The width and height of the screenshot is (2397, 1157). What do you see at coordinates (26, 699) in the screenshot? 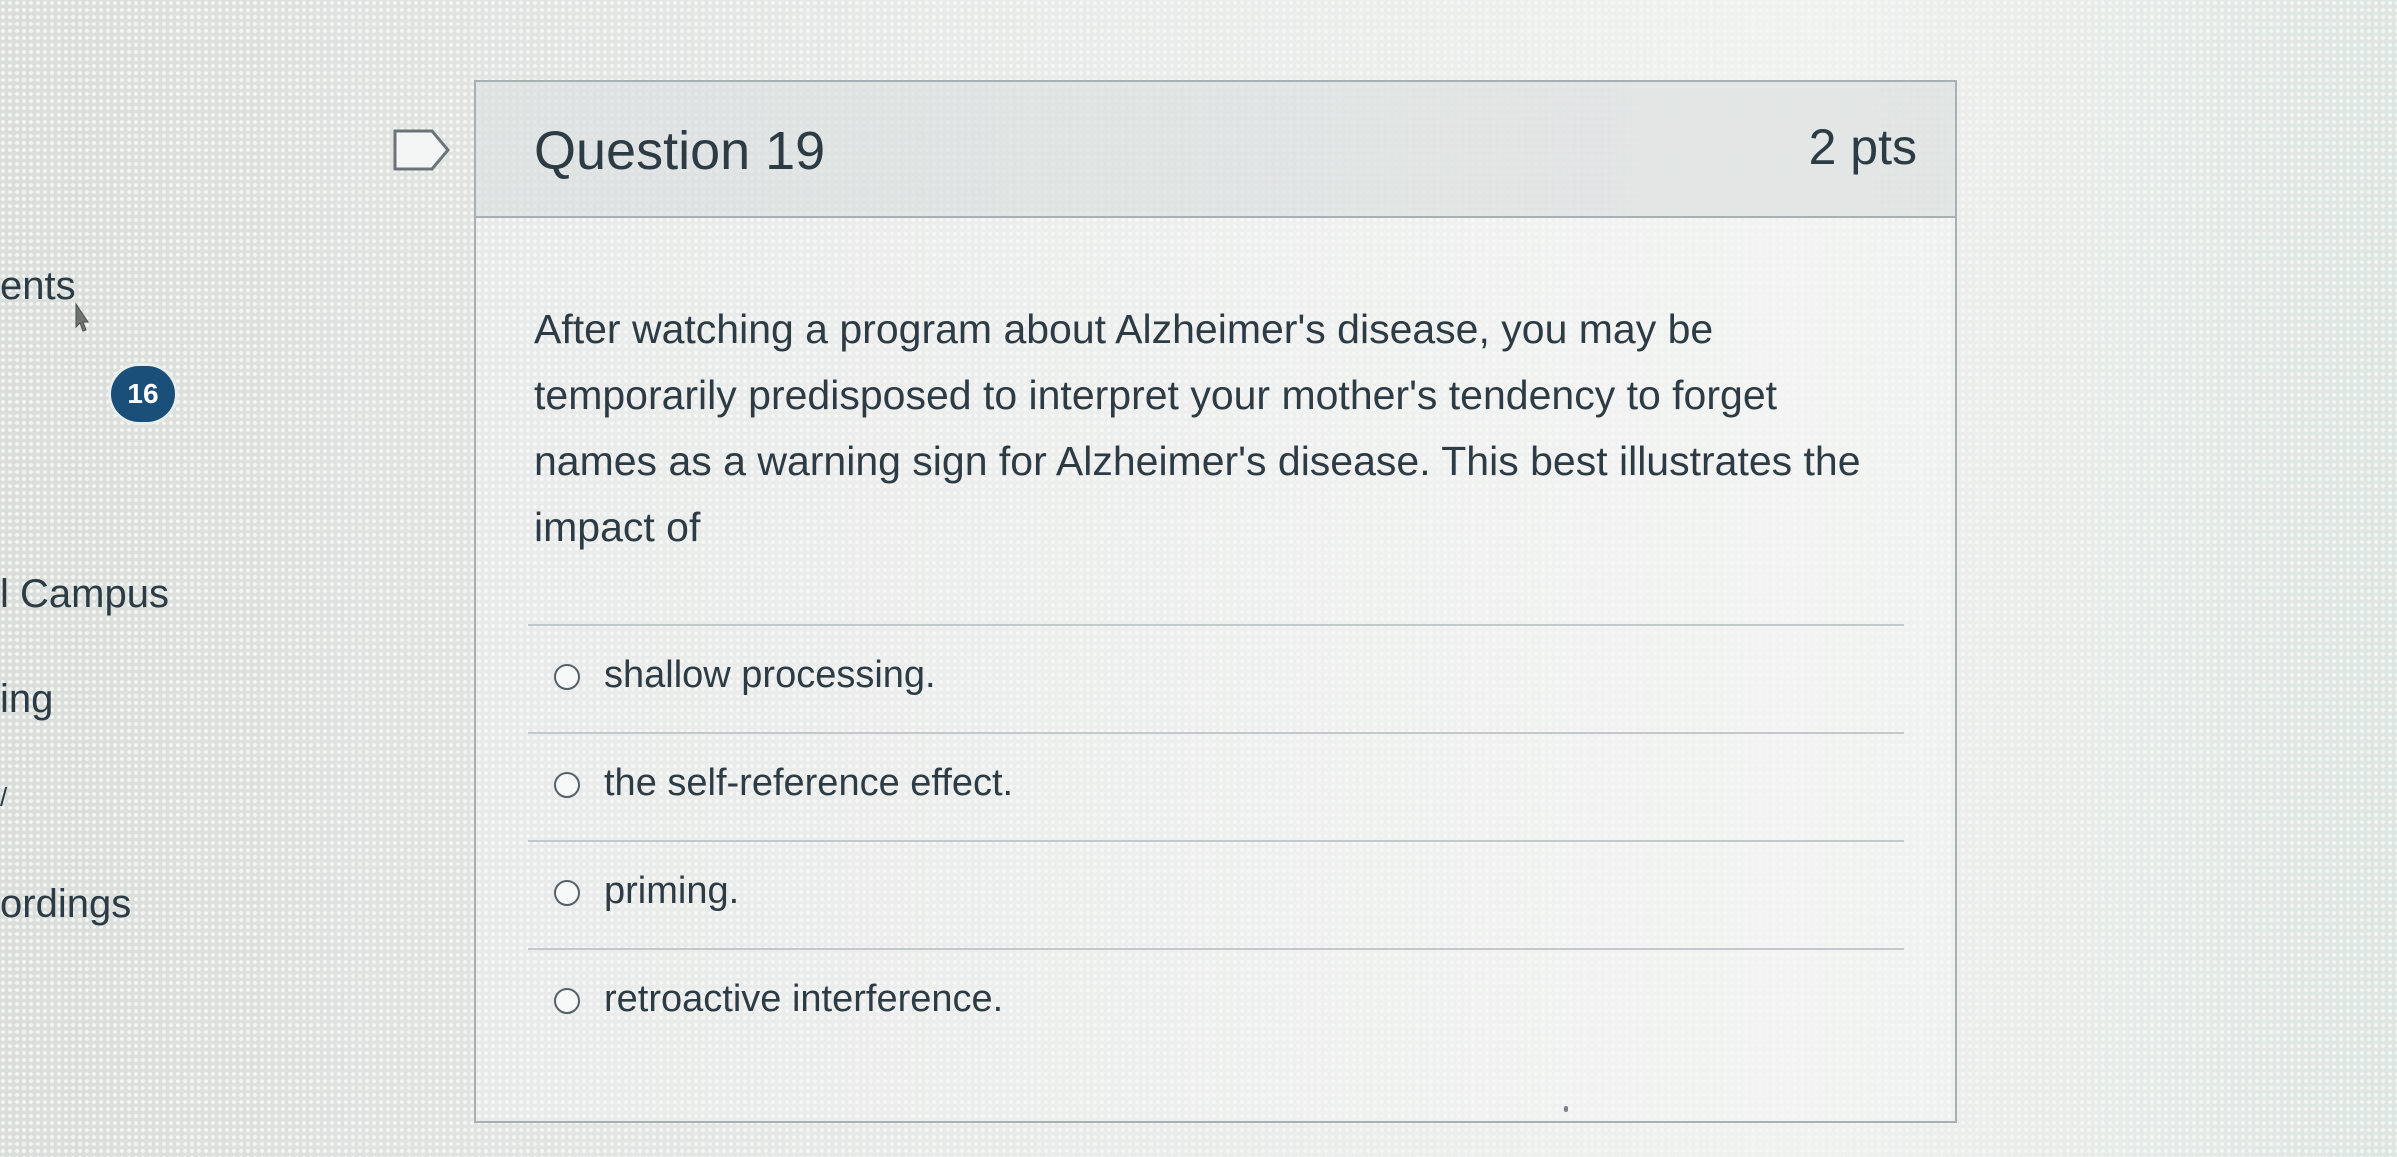
I see `sidebar-item-ing: ing` at bounding box center [26, 699].